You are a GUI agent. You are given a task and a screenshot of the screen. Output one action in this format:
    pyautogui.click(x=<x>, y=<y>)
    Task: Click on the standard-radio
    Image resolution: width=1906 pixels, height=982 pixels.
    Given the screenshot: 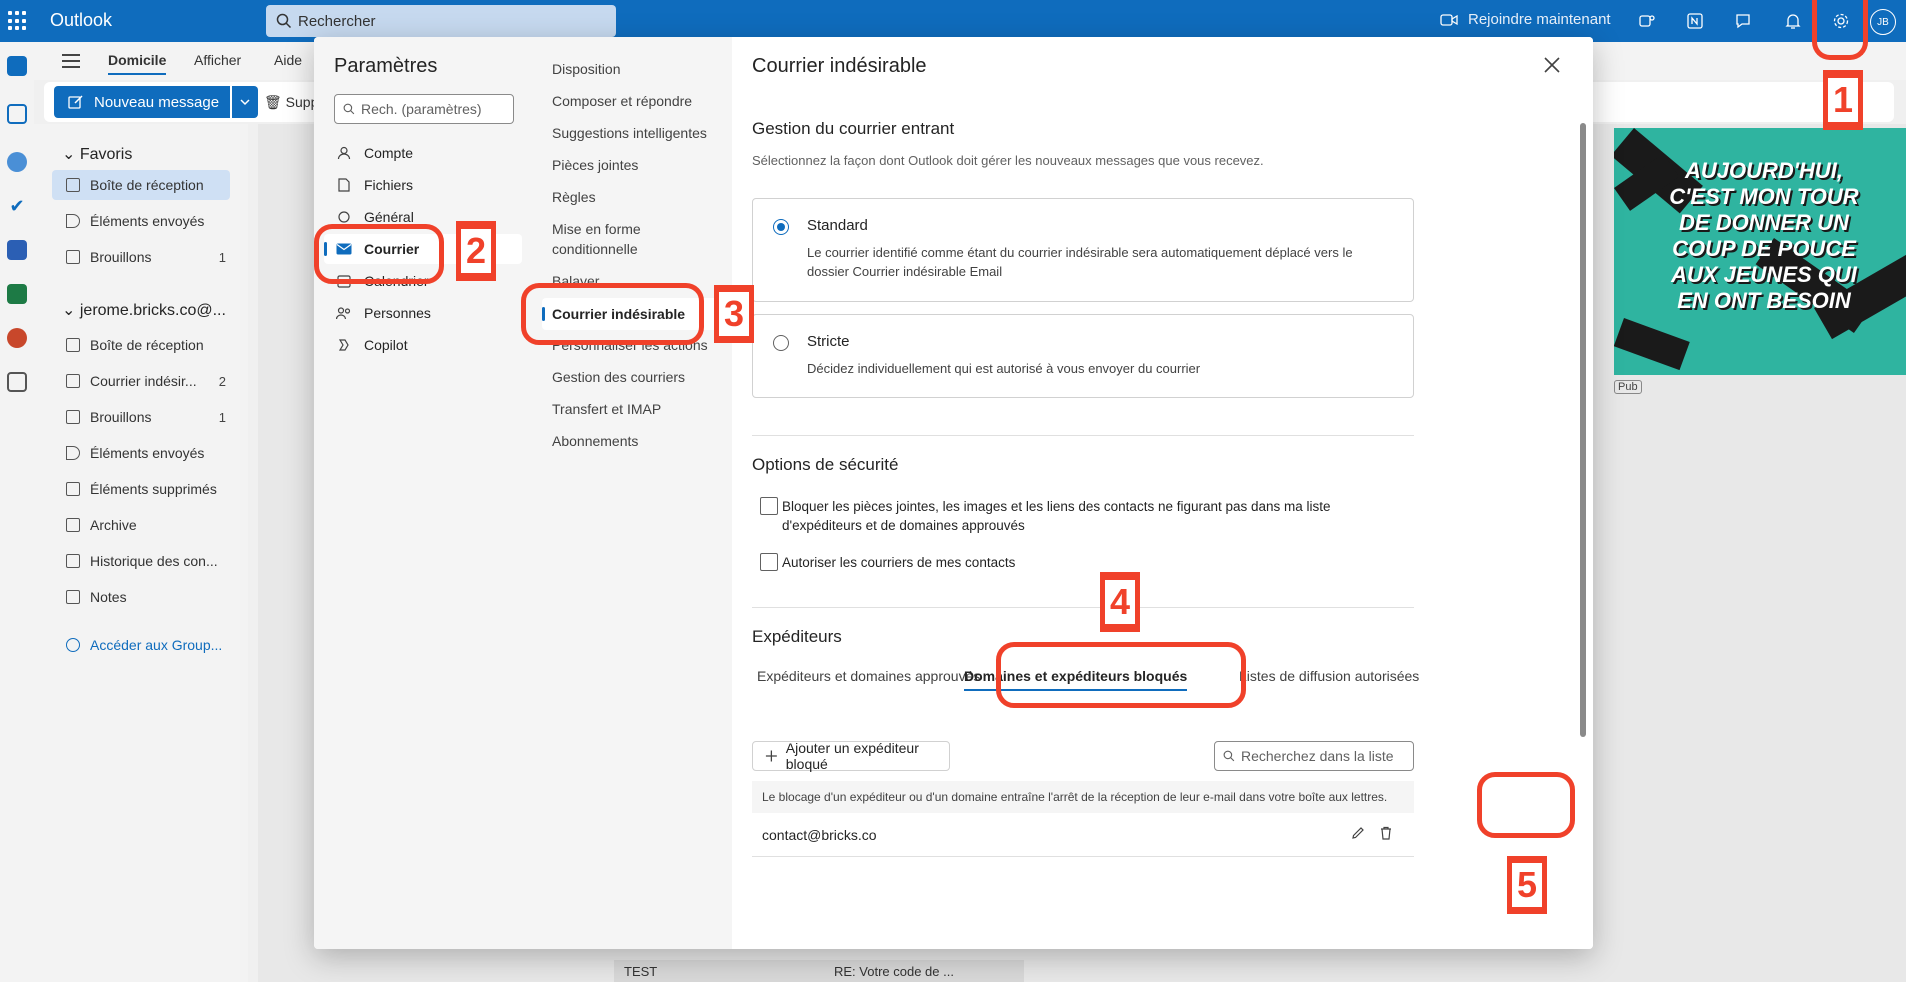 What is the action you would take?
    pyautogui.click(x=781, y=227)
    